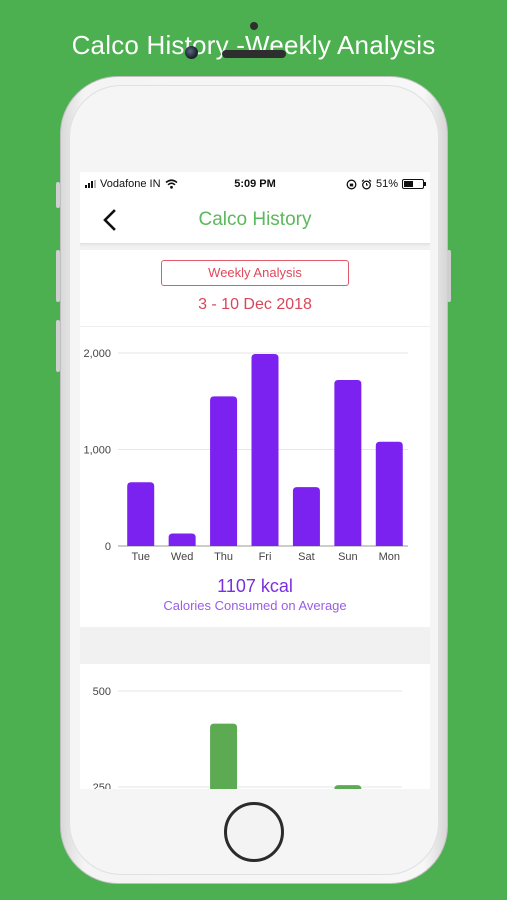 The height and width of the screenshot is (900, 507). I want to click on date-range: 3 - 10 Dec 2018, so click(255, 304).